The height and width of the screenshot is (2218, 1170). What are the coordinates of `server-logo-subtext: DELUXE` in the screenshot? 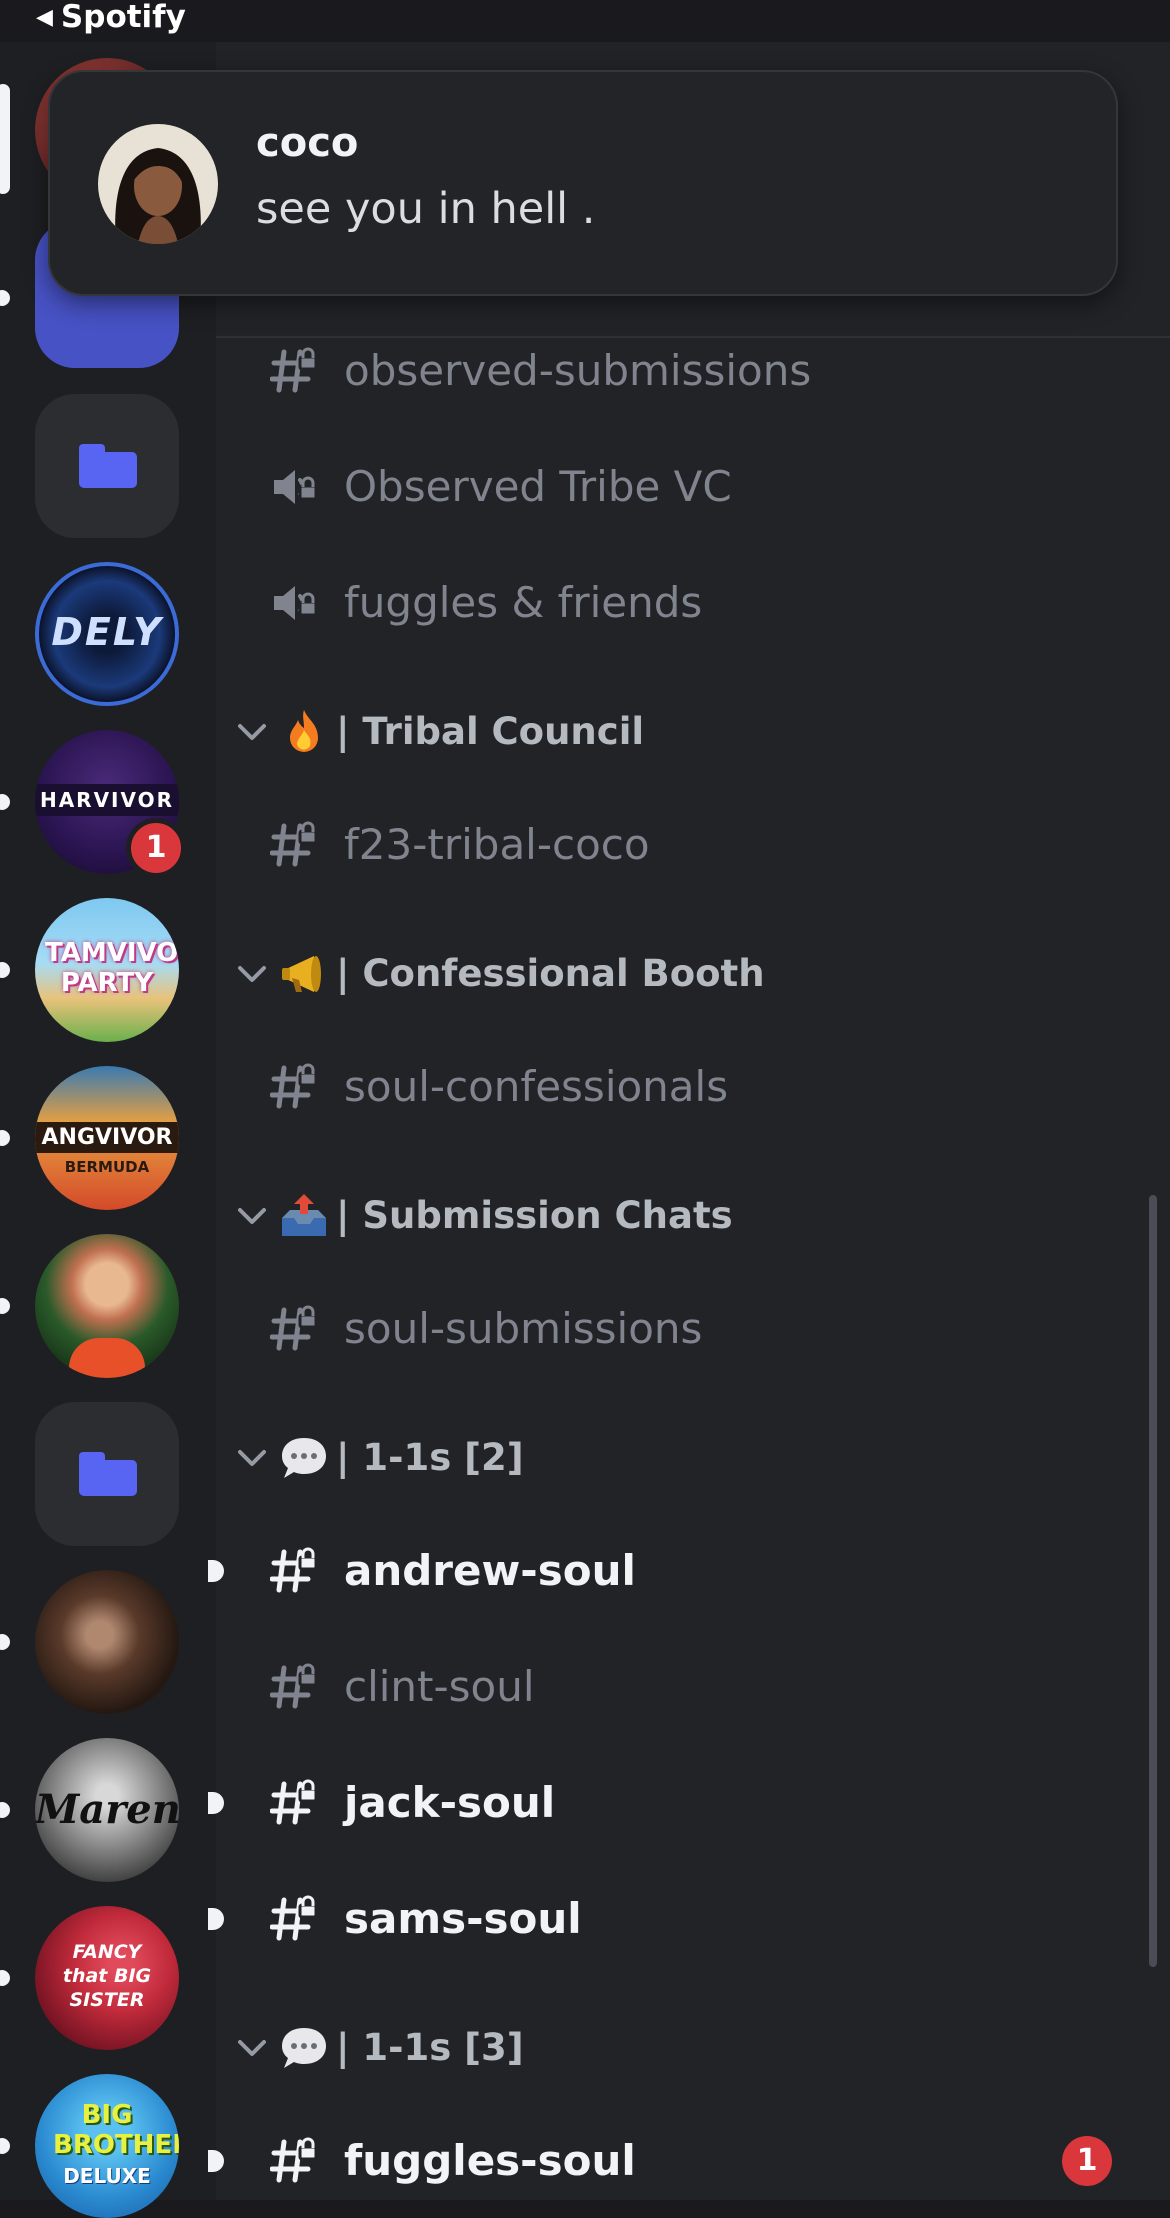 It's located at (107, 2176).